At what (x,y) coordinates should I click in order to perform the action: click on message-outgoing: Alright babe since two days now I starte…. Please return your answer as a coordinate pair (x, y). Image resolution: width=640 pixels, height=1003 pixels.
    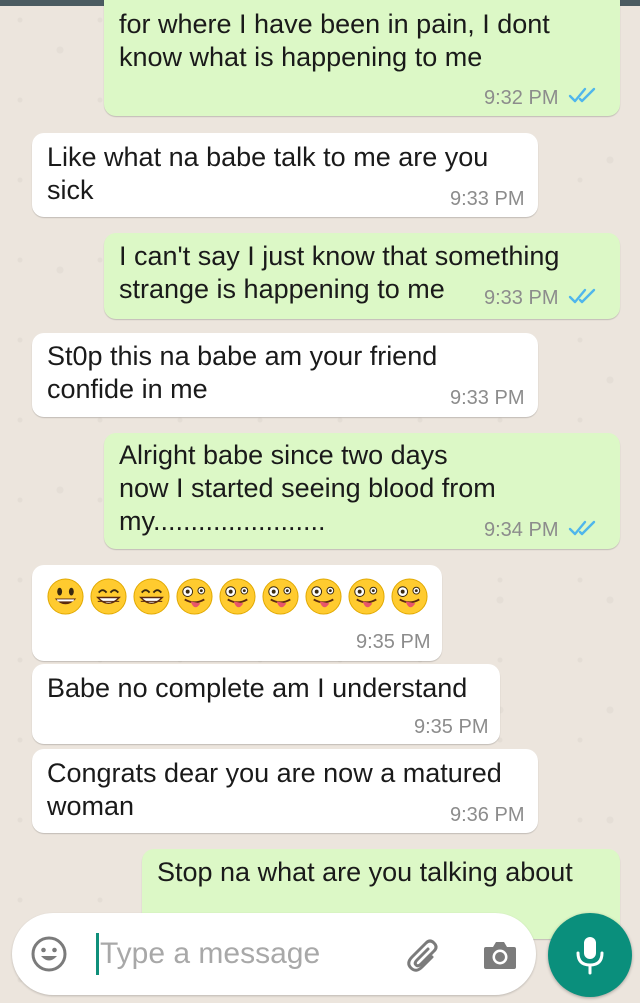
    Looking at the image, I should click on (362, 491).